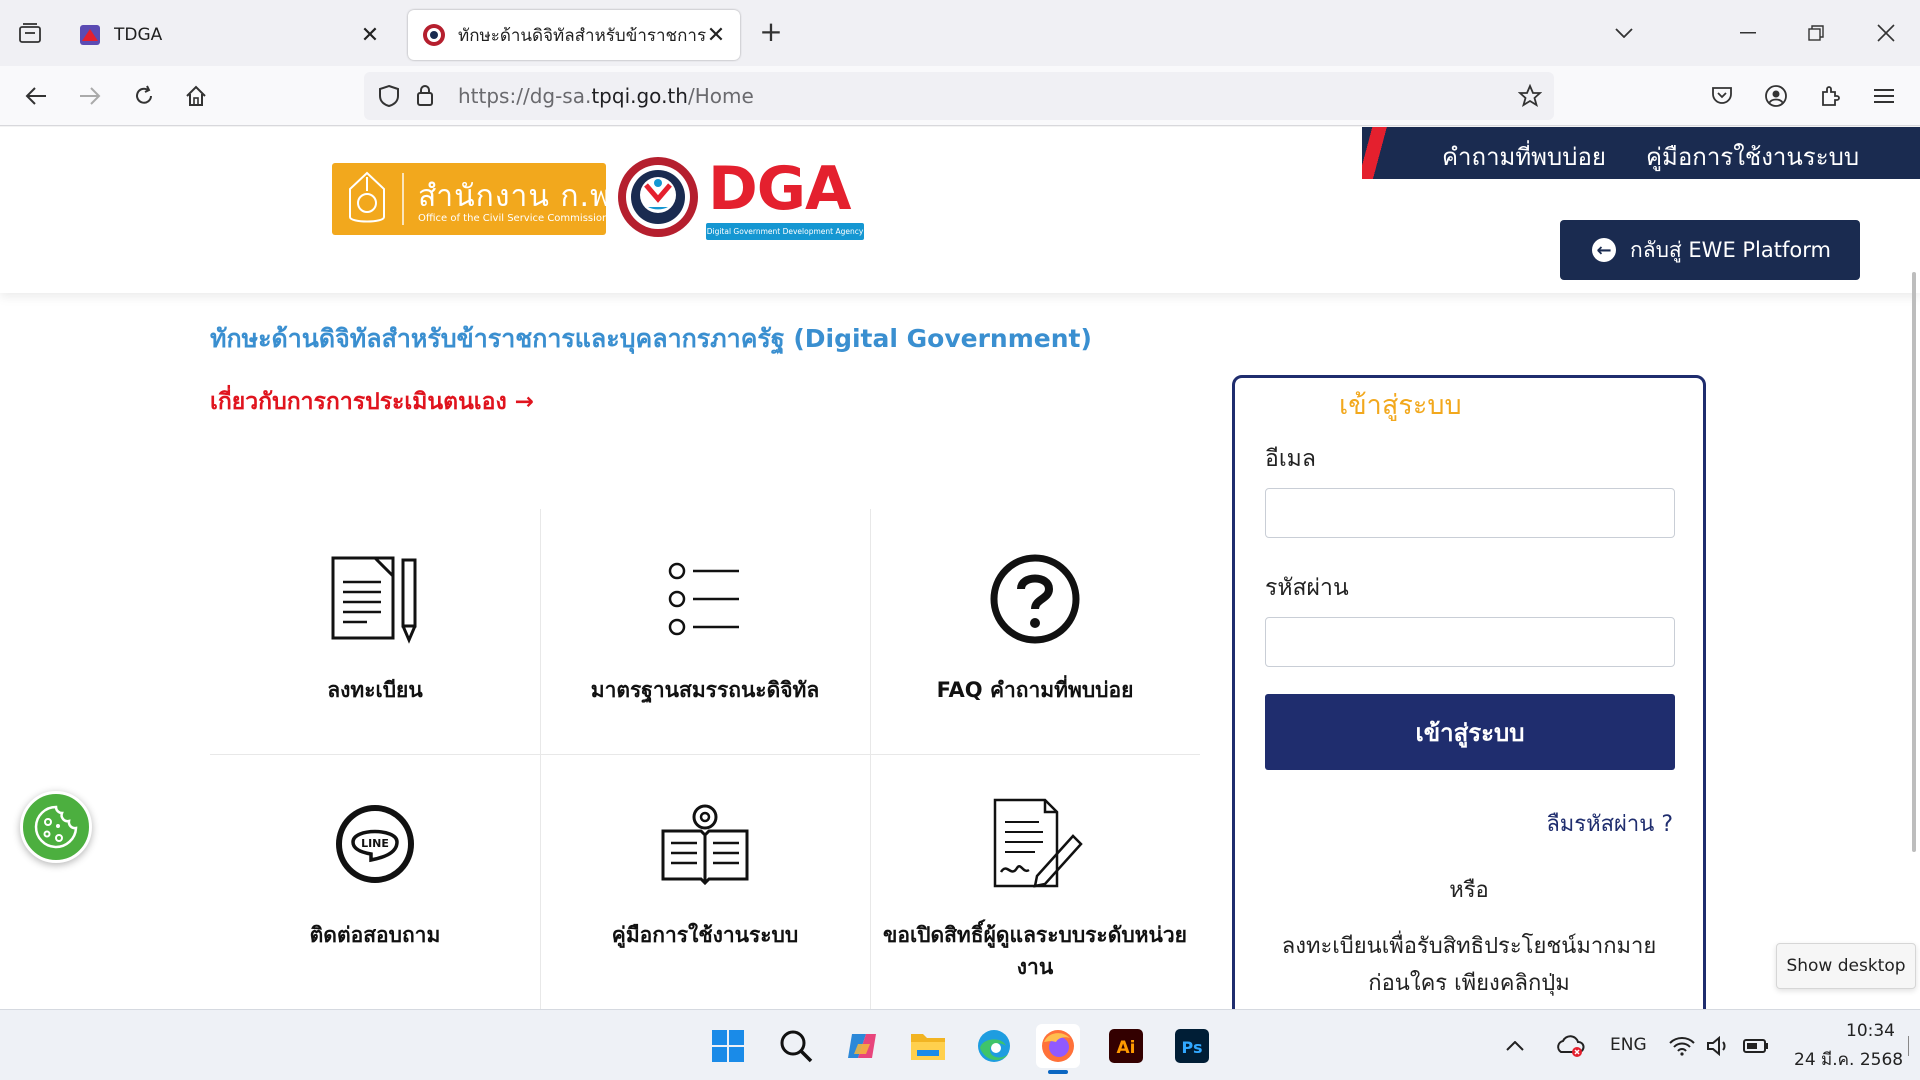 The height and width of the screenshot is (1080, 1920). What do you see at coordinates (705, 935) in the screenshot?
I see `tile-label: คู่มือการใช้งานระบบ` at bounding box center [705, 935].